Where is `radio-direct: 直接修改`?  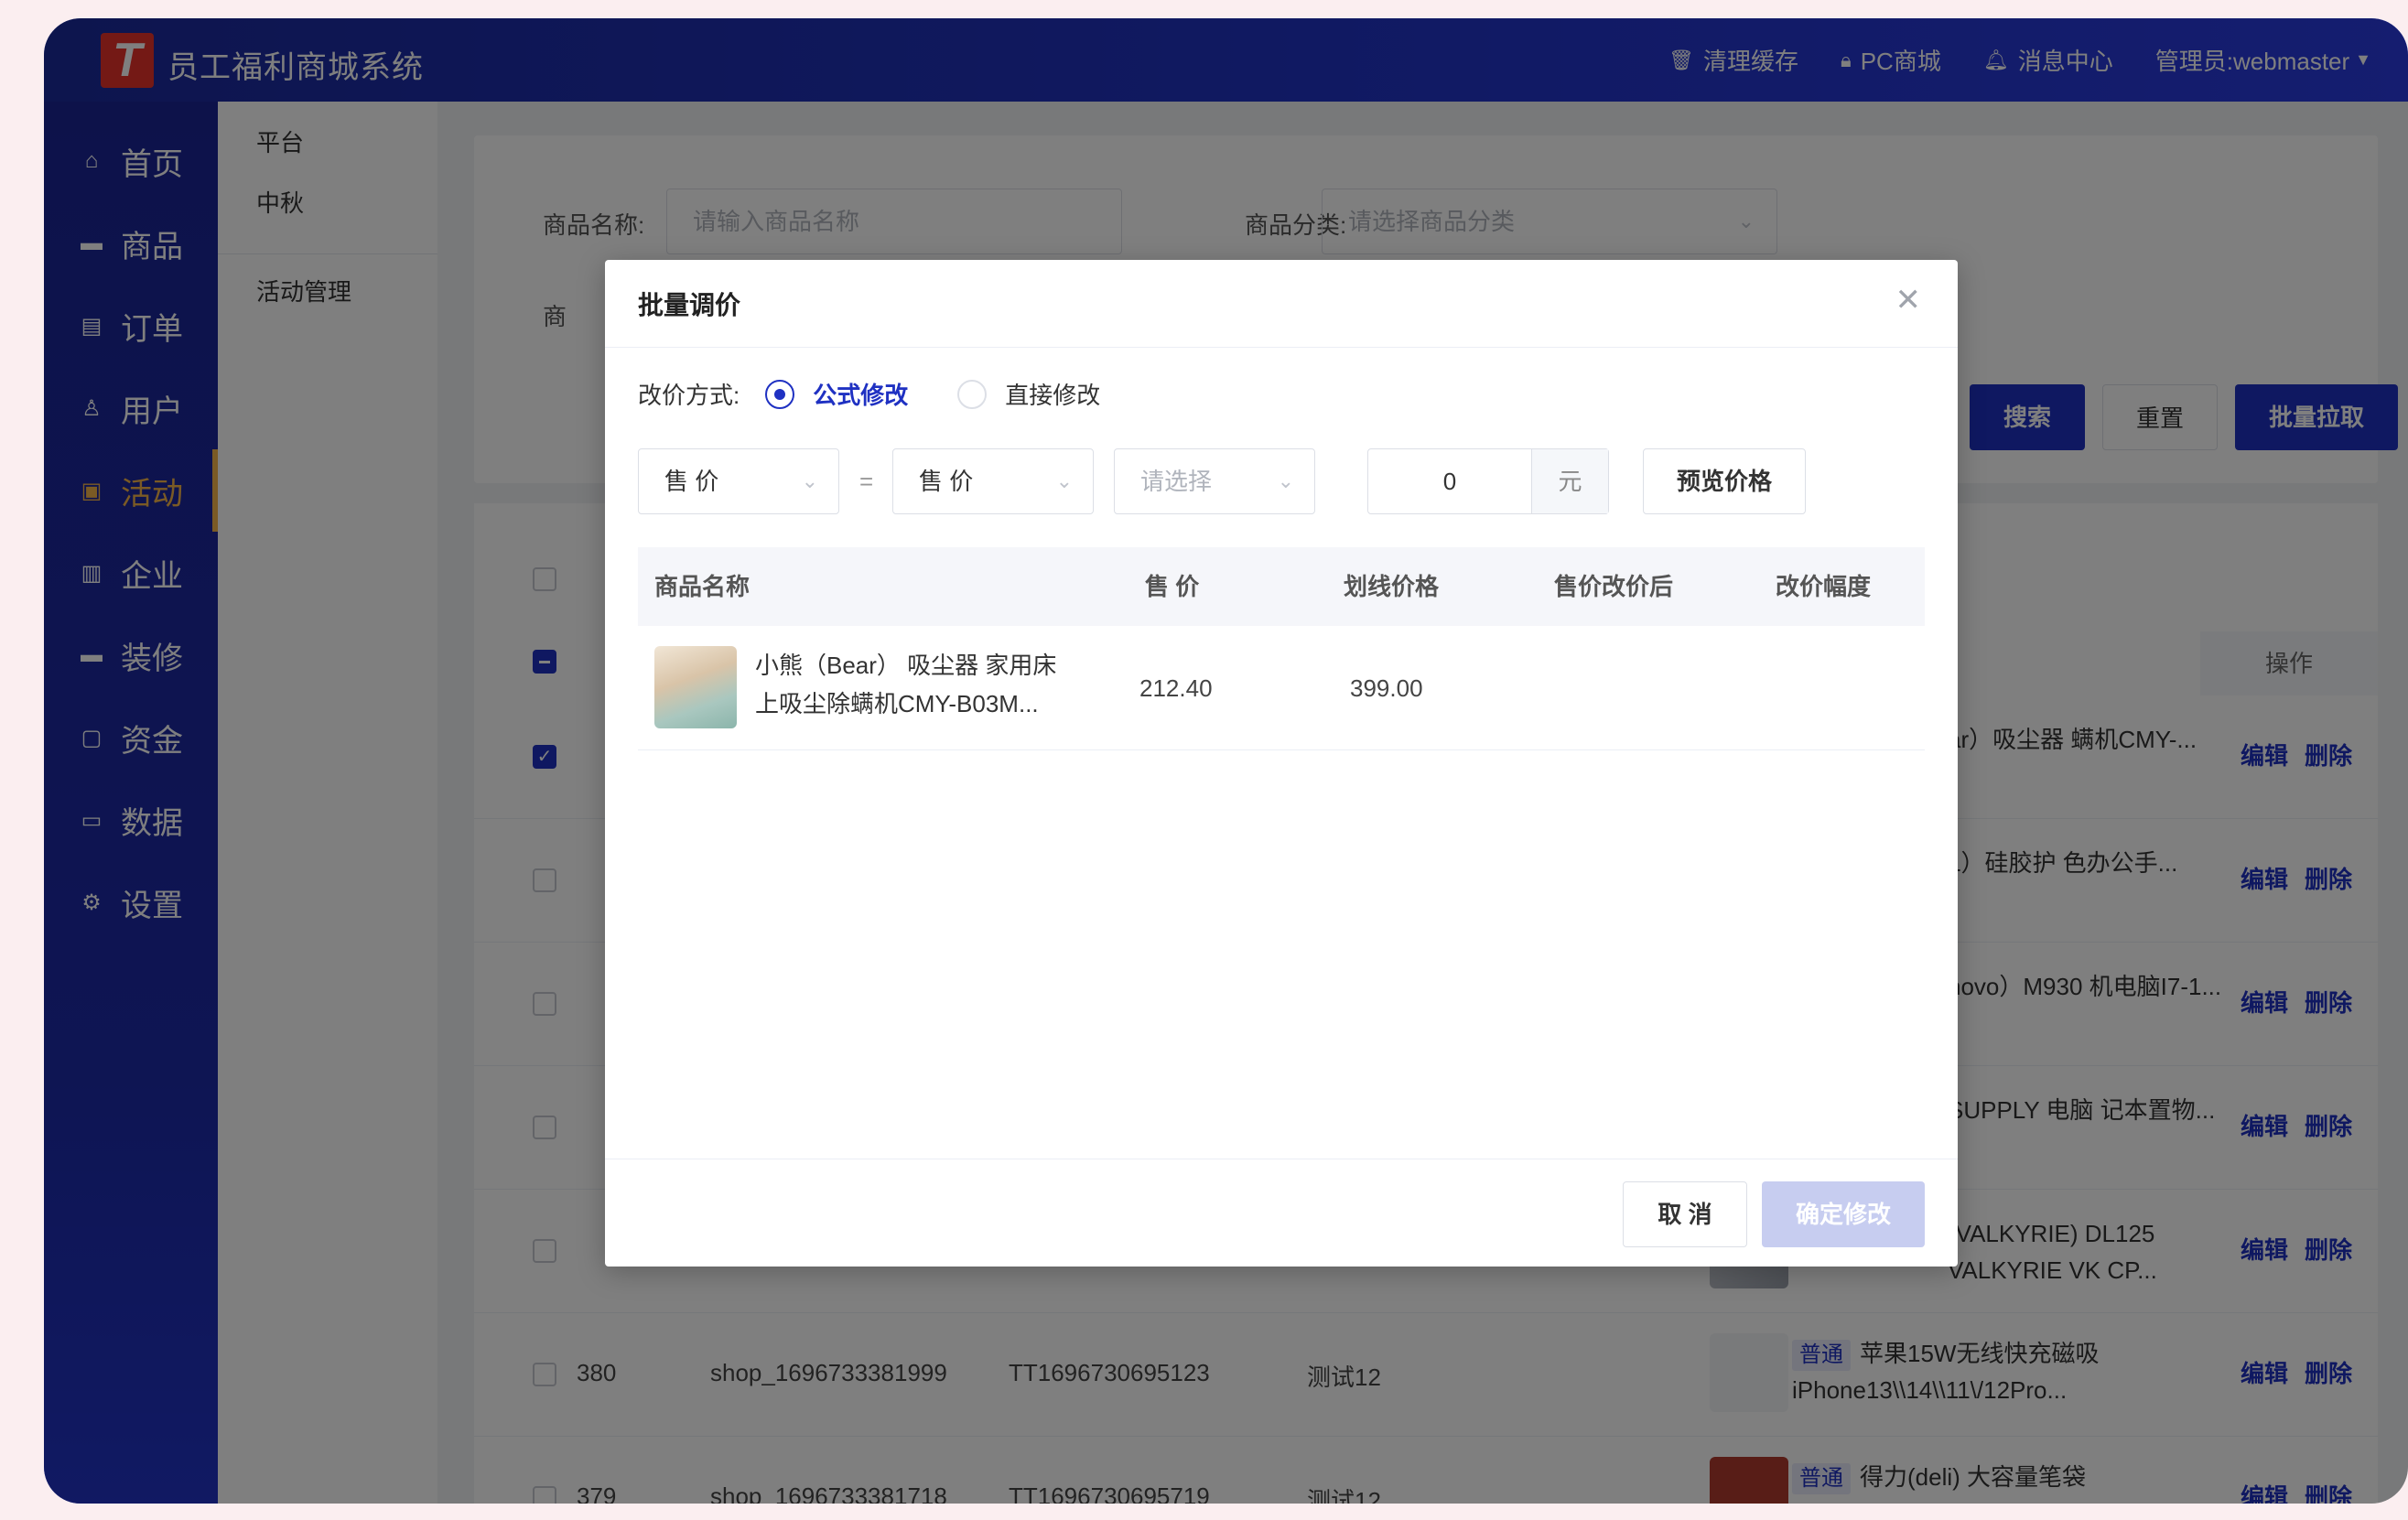
radio-direct: 直接修改 is located at coordinates (1028, 394).